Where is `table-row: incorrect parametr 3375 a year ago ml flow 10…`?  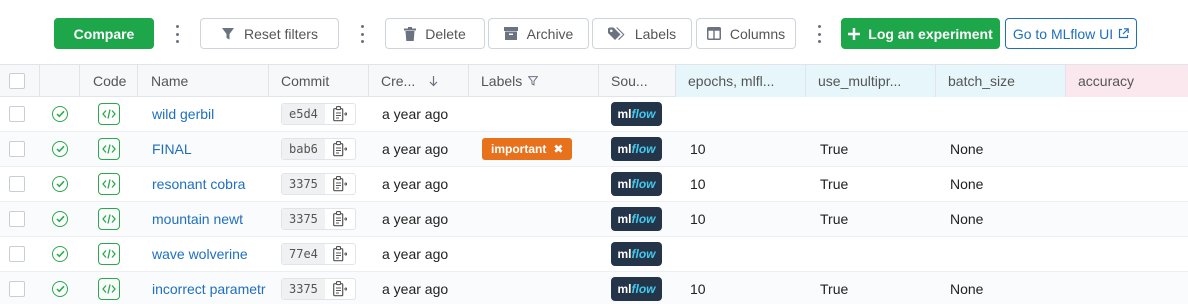 table-row: incorrect parametr 3375 a year ago ml flow 10… is located at coordinates (594, 288).